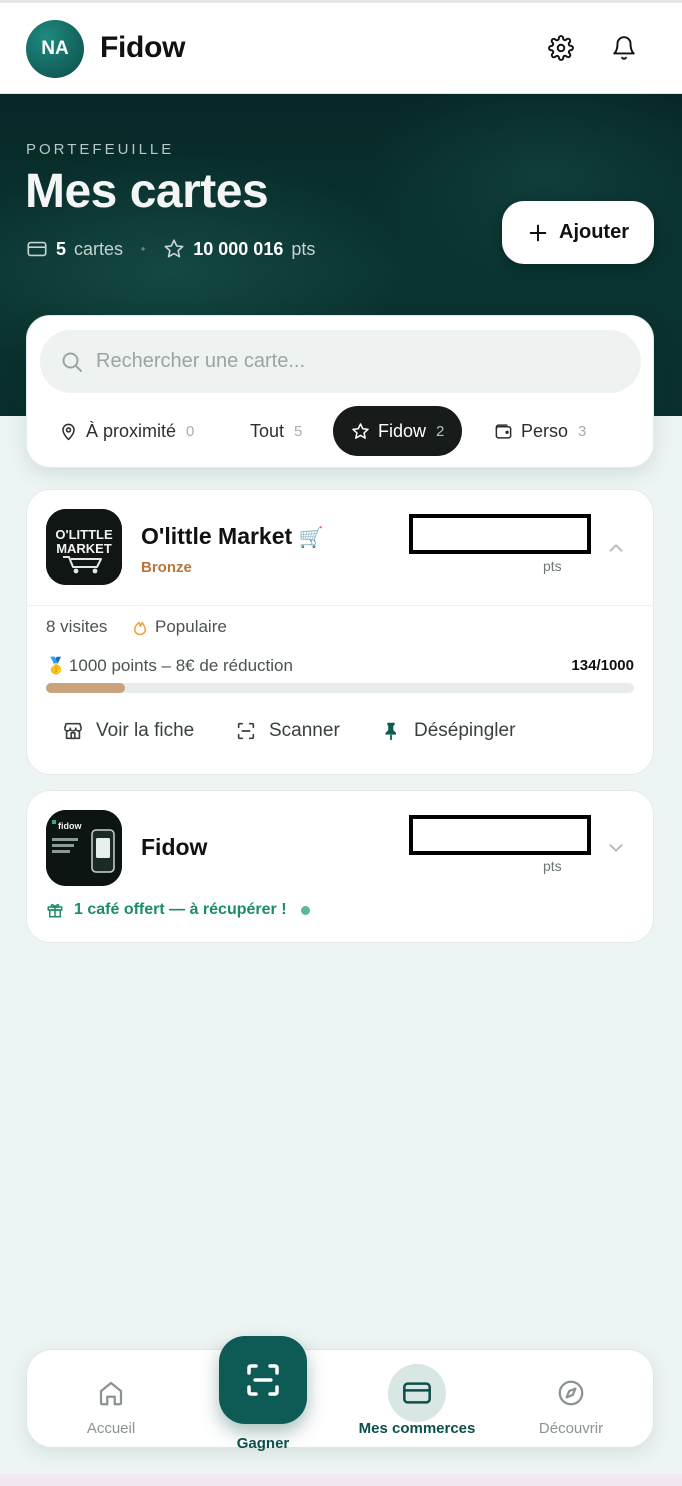  Describe the element at coordinates (131, 430) in the screenshot. I see `filter-nearby-label: À proximité` at that location.